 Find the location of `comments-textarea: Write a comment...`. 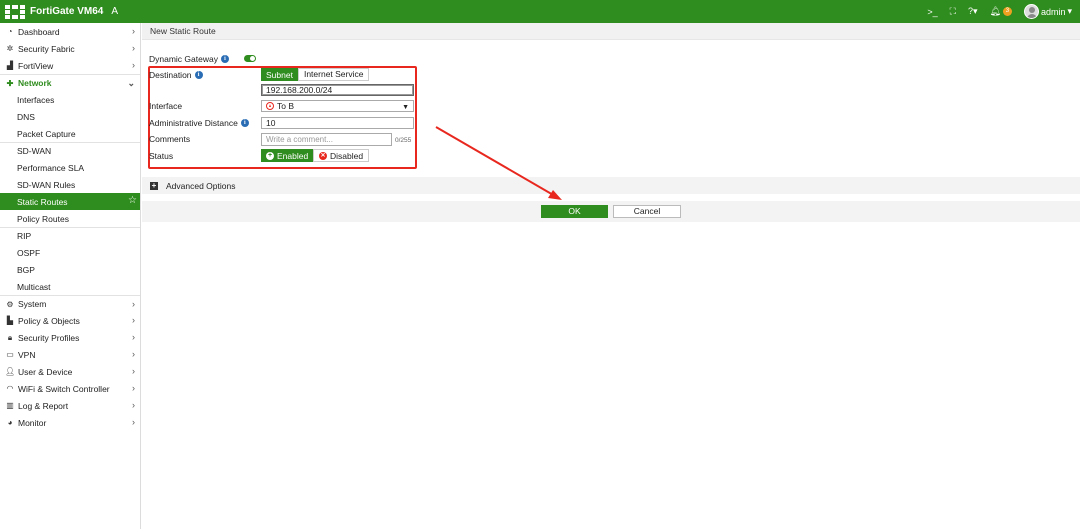

comments-textarea: Write a comment... is located at coordinates (326, 139).